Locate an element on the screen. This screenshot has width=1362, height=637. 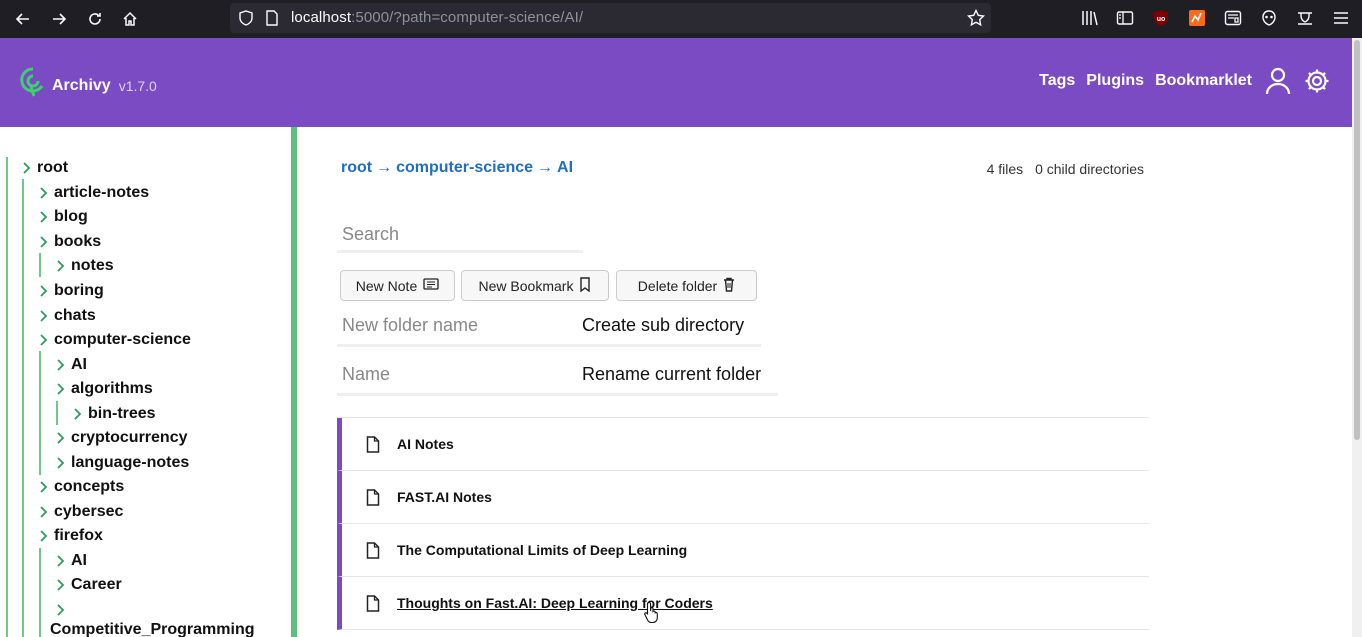
tree-item-cybersec: cybersec is located at coordinates (79, 512).